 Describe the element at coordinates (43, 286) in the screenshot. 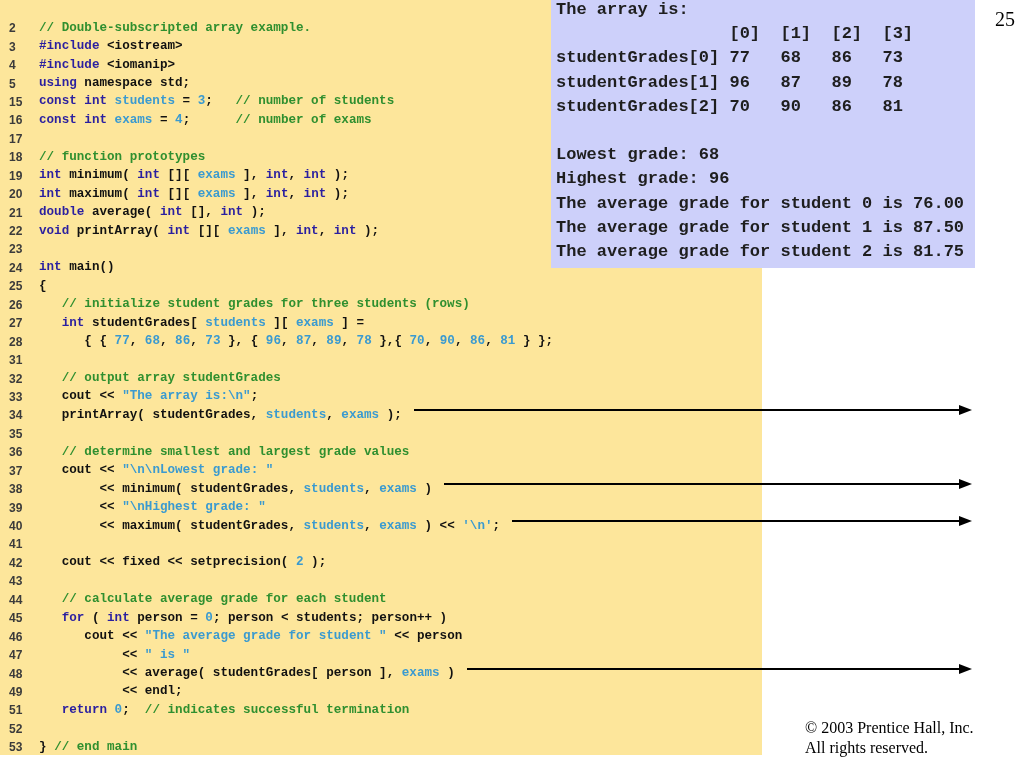

I see `code-line: {` at that location.